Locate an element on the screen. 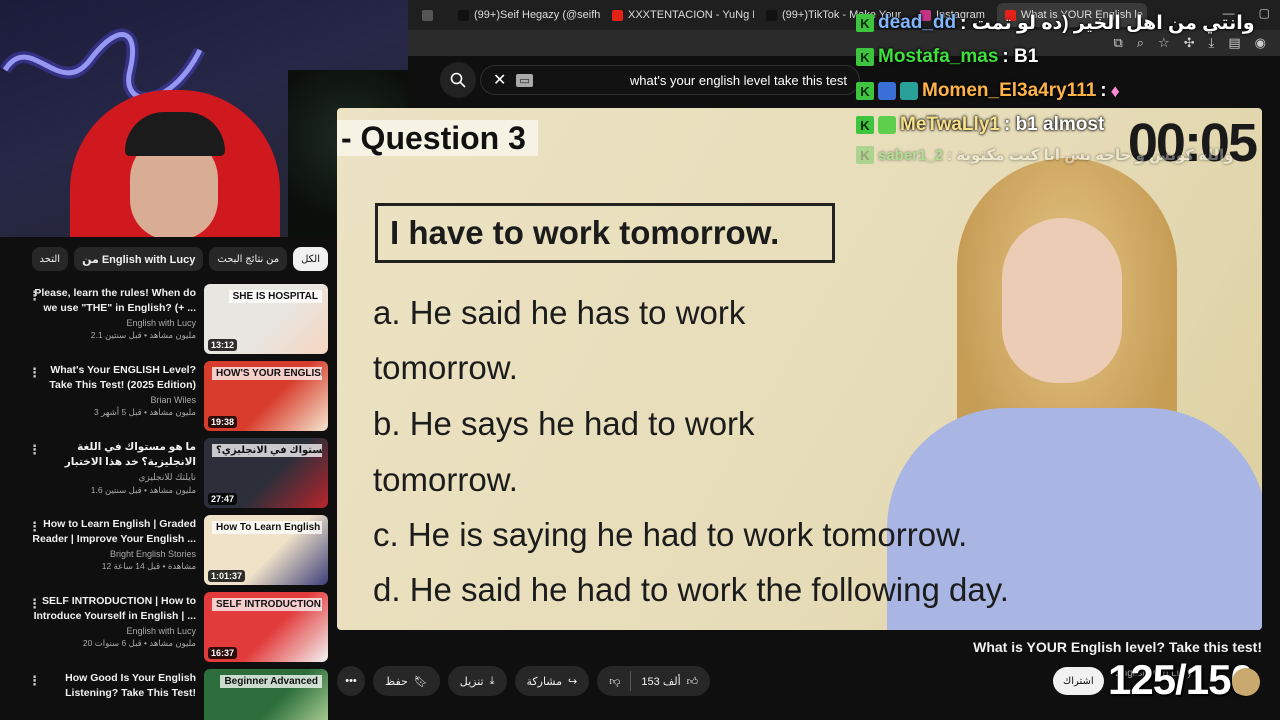 The width and height of the screenshot is (1280, 720). diamond-badge-icon is located at coordinates (887, 125).